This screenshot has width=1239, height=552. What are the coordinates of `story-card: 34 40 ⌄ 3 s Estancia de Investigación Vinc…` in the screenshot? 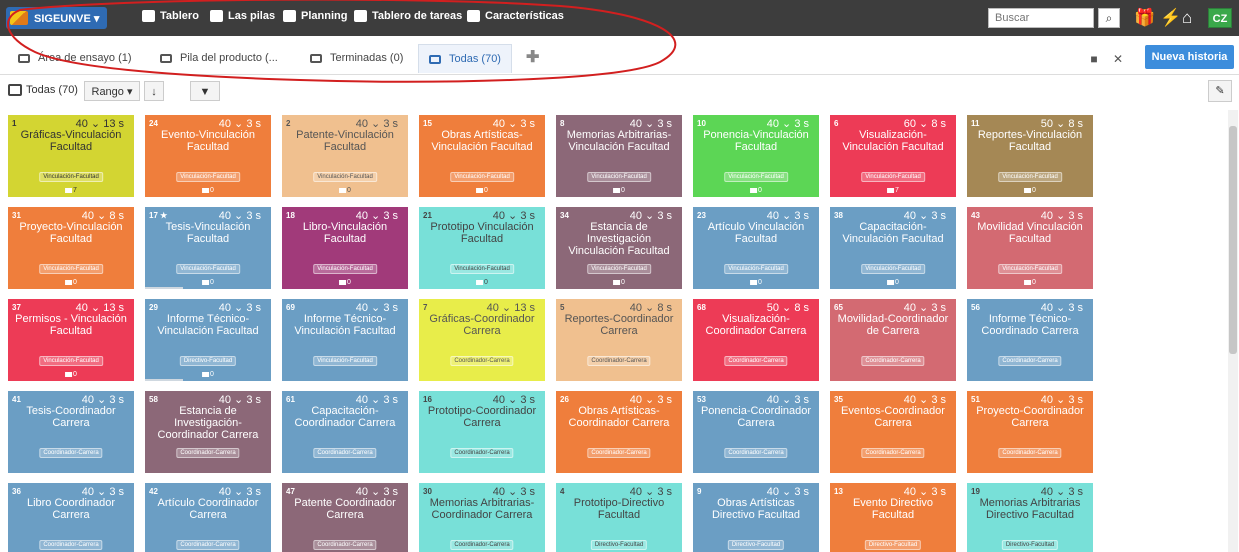 It's located at (619, 248).